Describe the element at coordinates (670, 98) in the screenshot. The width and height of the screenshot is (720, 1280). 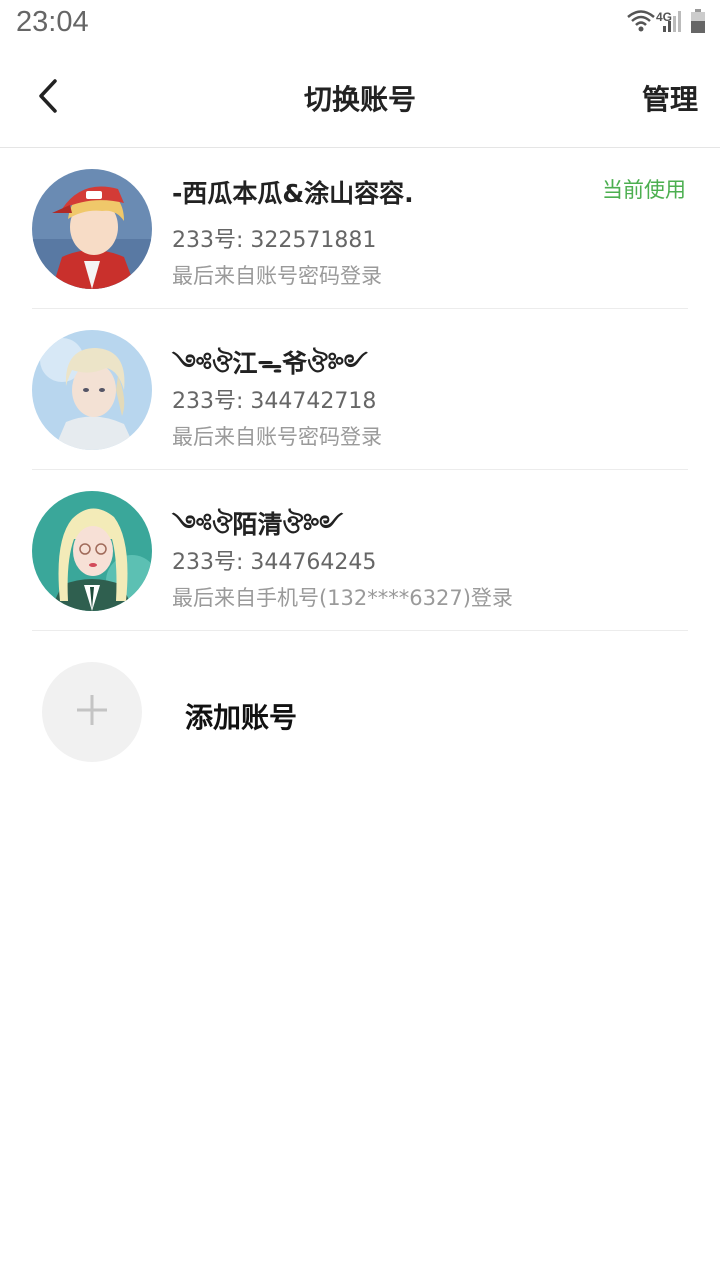
I see `manage-button: 管理` at that location.